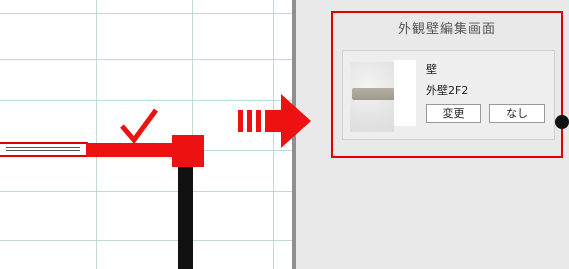  Describe the element at coordinates (453, 113) in the screenshot. I see `change-button: 変更` at that location.